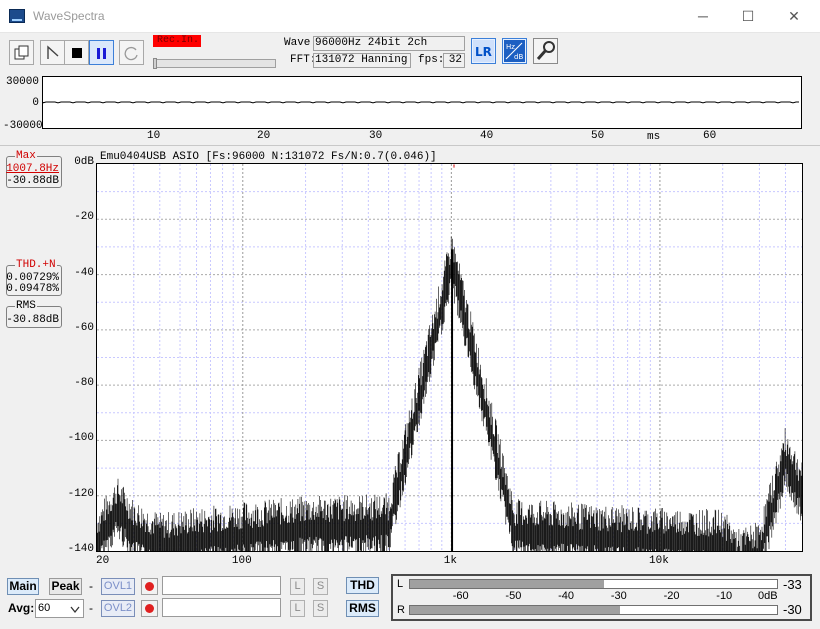 The image size is (820, 629). I want to click on spectrum-x-label: 1k, so click(450, 561).